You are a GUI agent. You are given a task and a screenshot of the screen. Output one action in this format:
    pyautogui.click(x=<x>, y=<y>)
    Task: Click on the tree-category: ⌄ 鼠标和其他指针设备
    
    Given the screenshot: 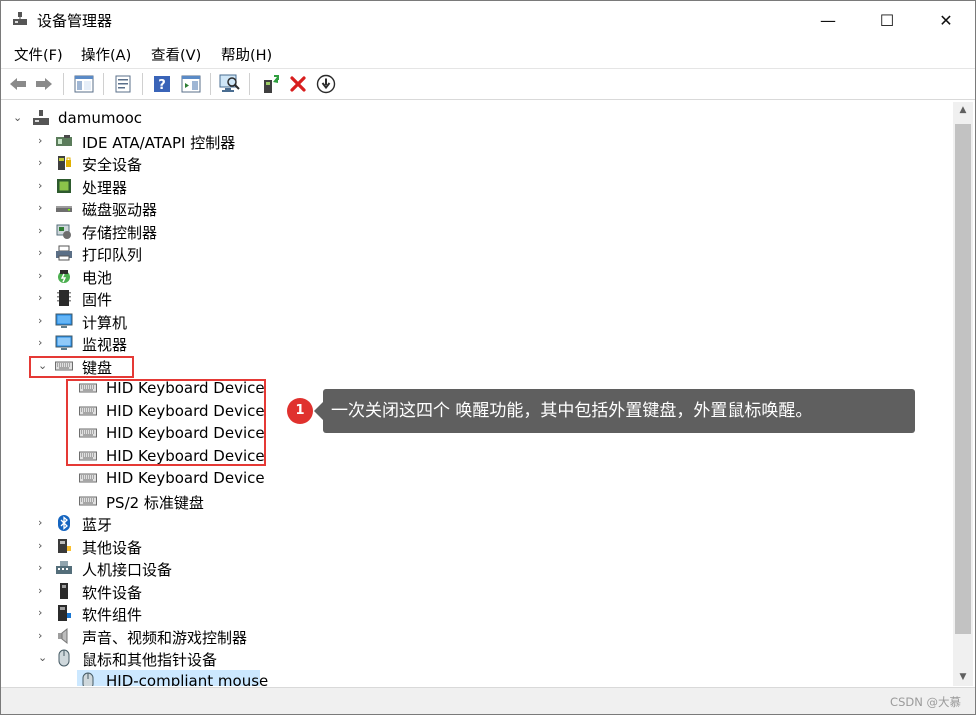 What is the action you would take?
    pyautogui.click(x=479, y=658)
    